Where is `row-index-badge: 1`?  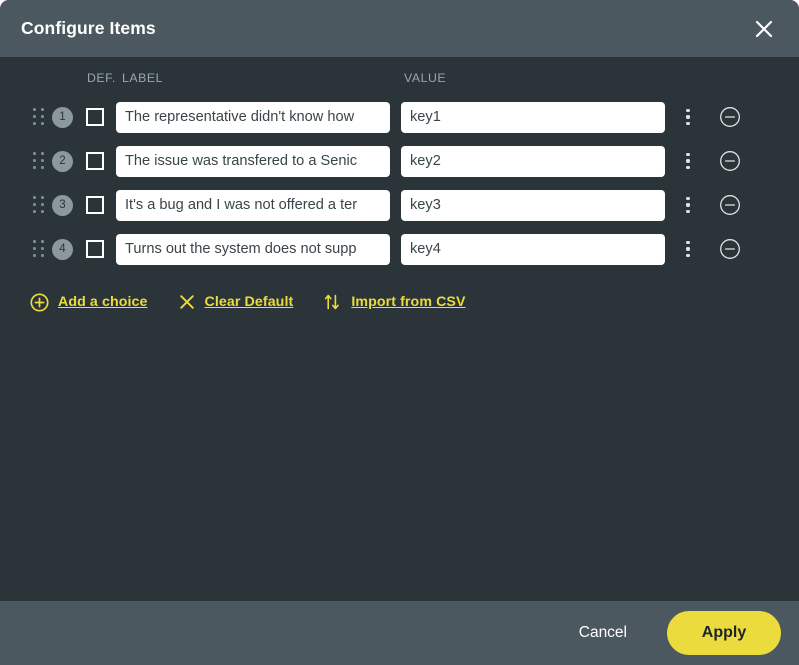 row-index-badge: 1 is located at coordinates (62, 117).